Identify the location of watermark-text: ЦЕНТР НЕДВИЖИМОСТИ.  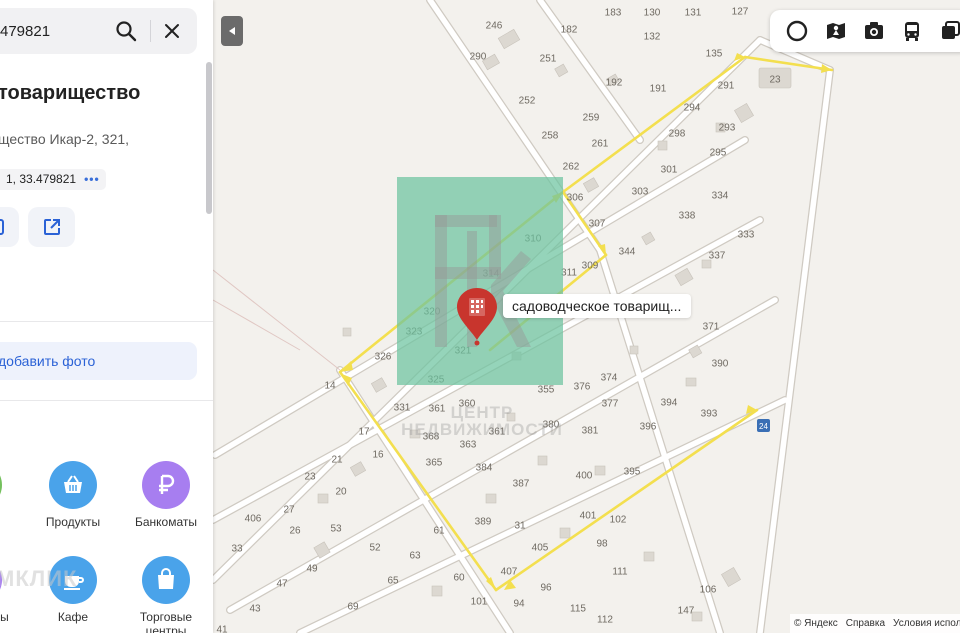
(482, 421).